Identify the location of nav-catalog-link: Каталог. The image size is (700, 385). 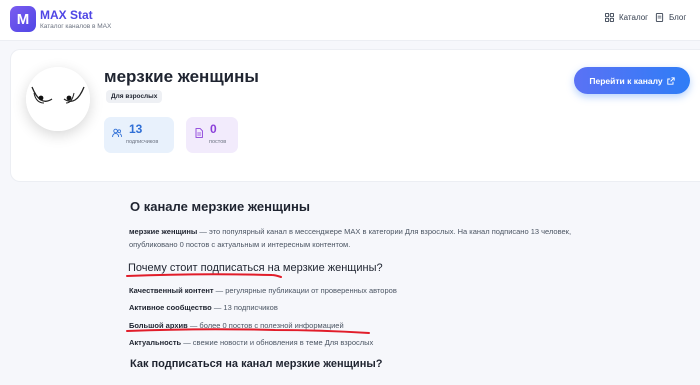
(626, 17).